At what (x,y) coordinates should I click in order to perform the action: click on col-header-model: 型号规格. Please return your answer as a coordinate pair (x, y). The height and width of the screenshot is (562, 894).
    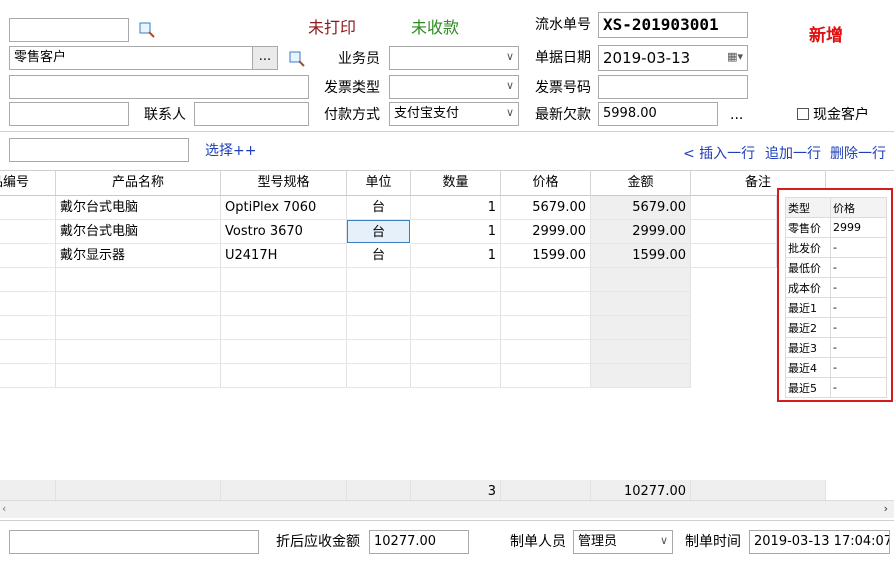
    Looking at the image, I should click on (284, 183).